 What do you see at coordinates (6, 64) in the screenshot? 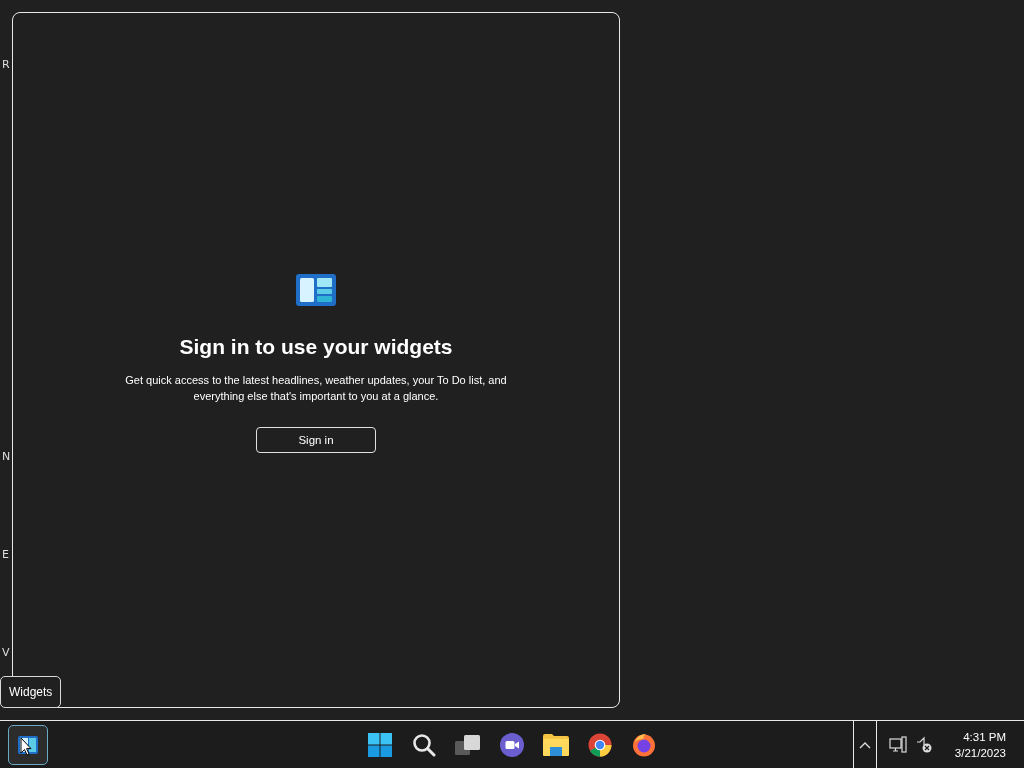
I see `desktop-icon-label: R` at bounding box center [6, 64].